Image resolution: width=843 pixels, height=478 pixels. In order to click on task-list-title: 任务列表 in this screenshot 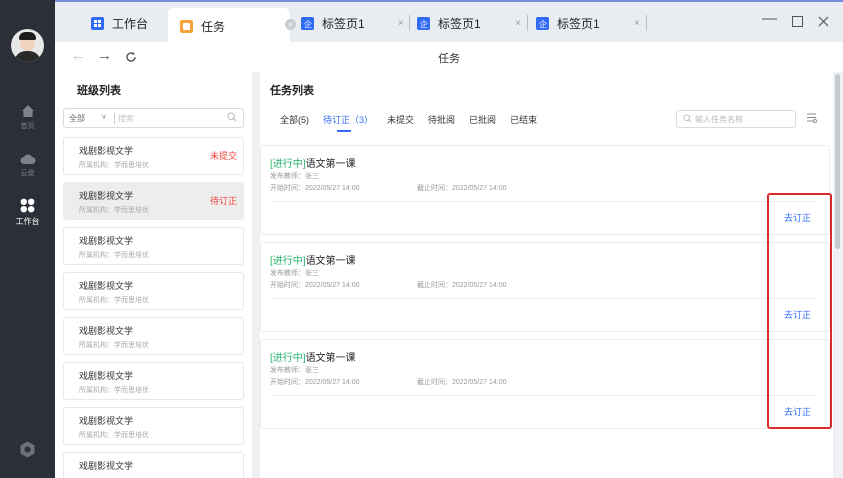, I will do `click(292, 91)`.